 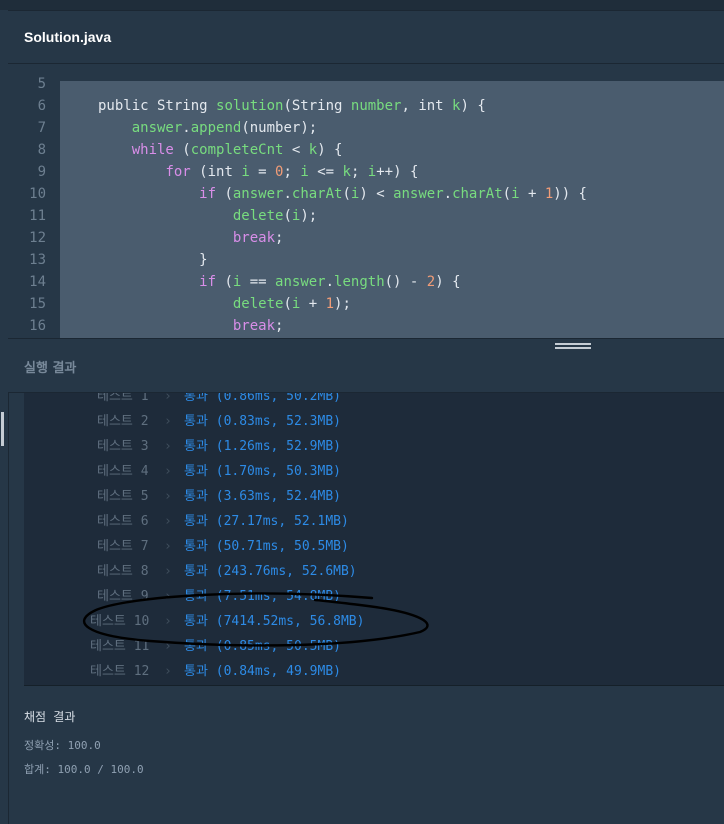 I want to click on code-line: 13 }, so click(x=366, y=260).